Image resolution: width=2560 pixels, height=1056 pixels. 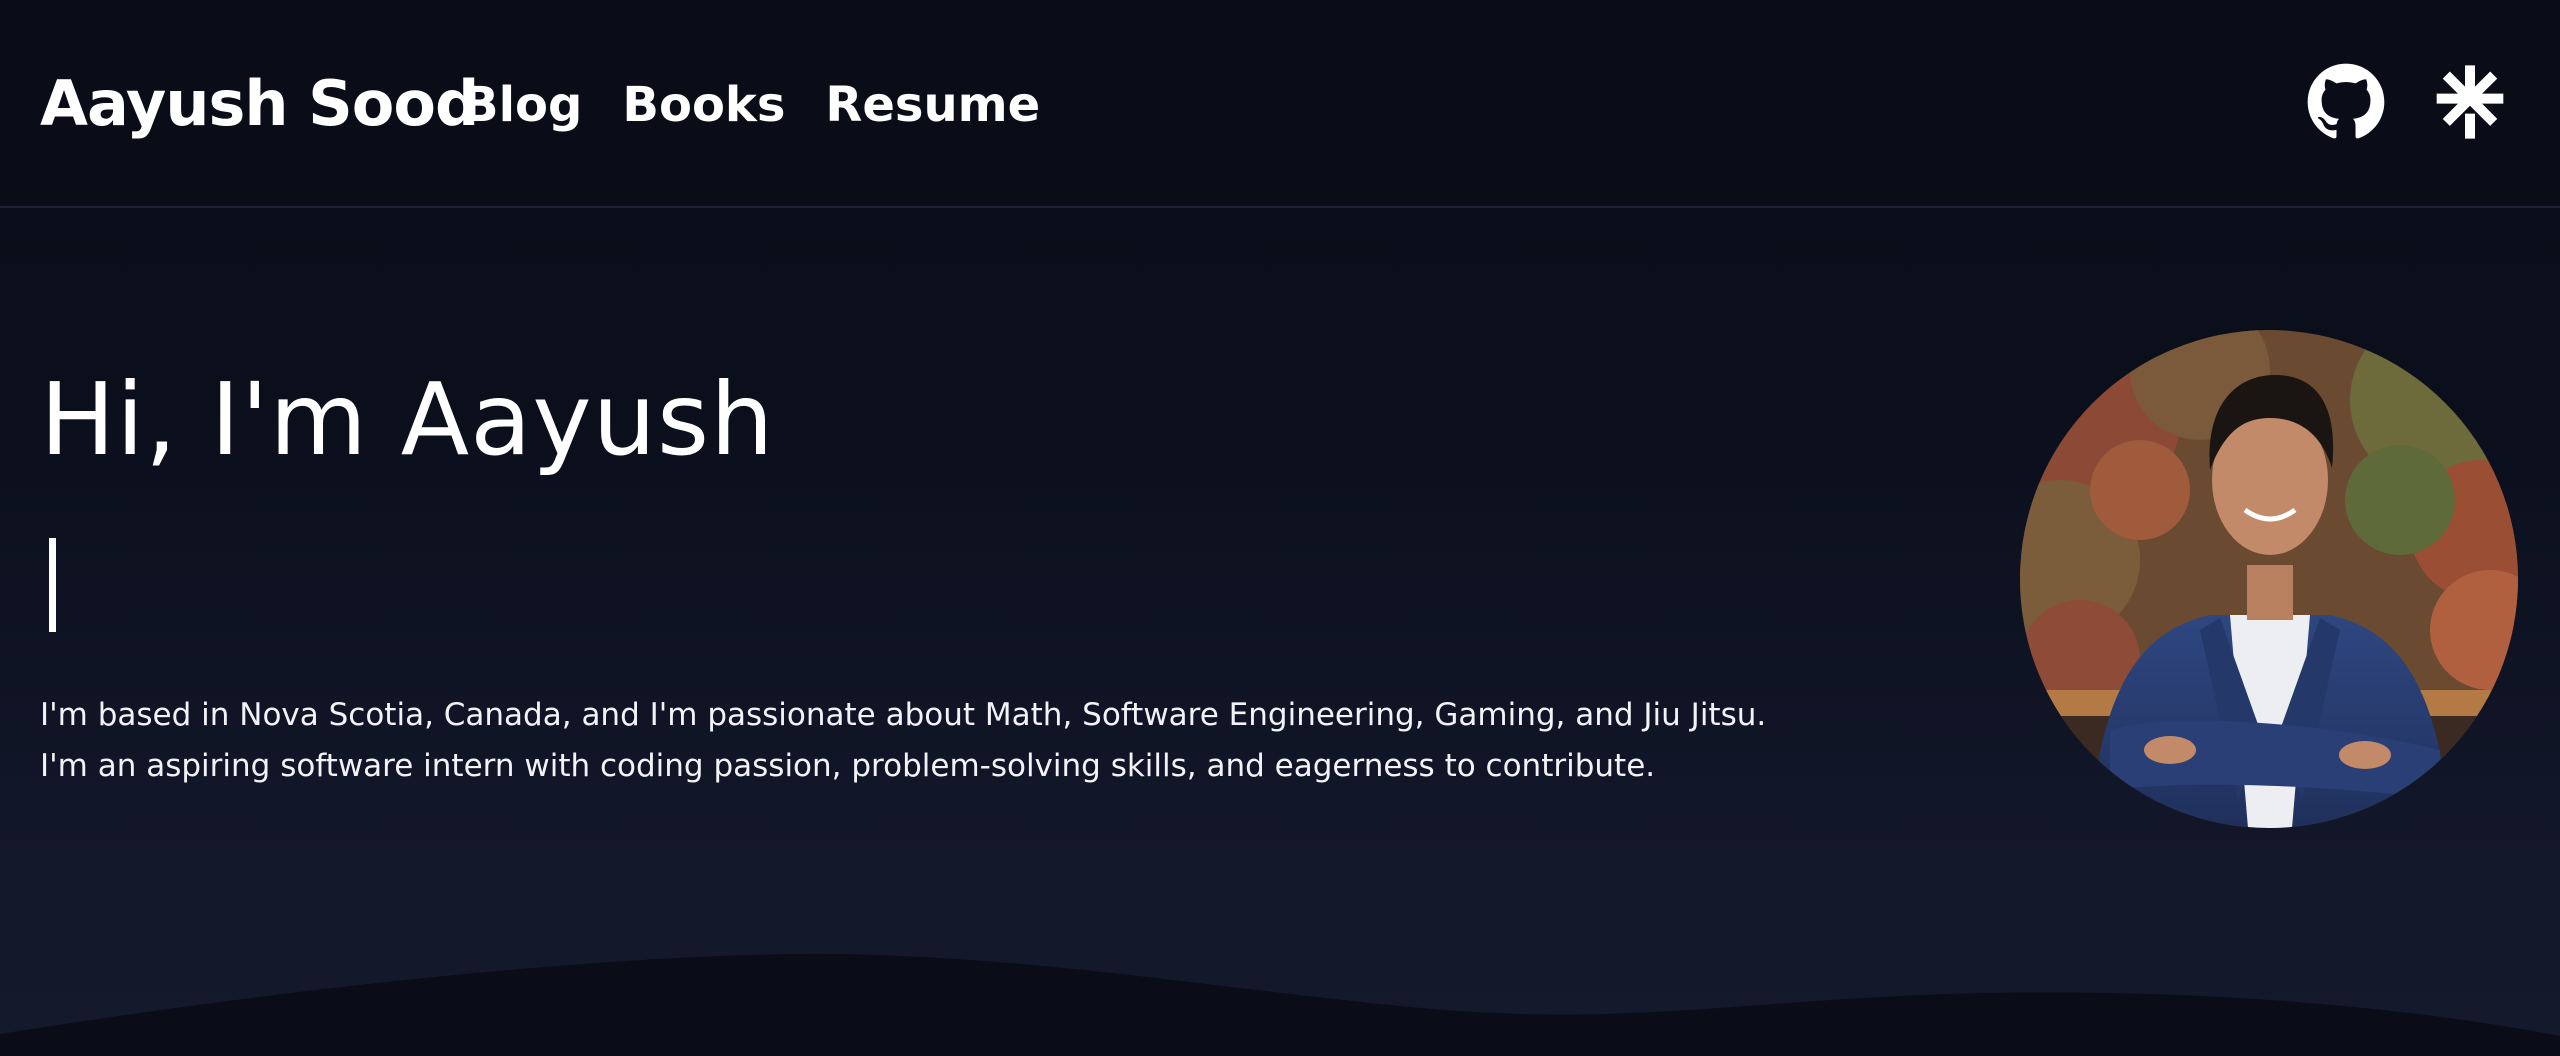 I want to click on hero-heading: Hi, I'm Aayush, so click(x=407, y=419).